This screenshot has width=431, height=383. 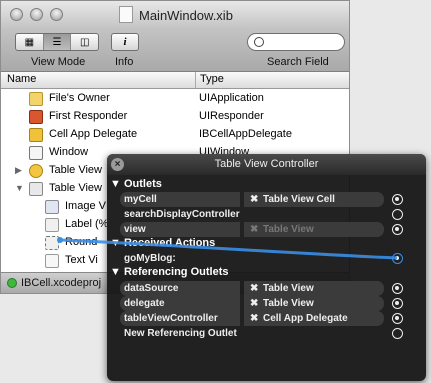 I want to click on view-mode-control: ▦ ☰ ◫, so click(x=57, y=42).